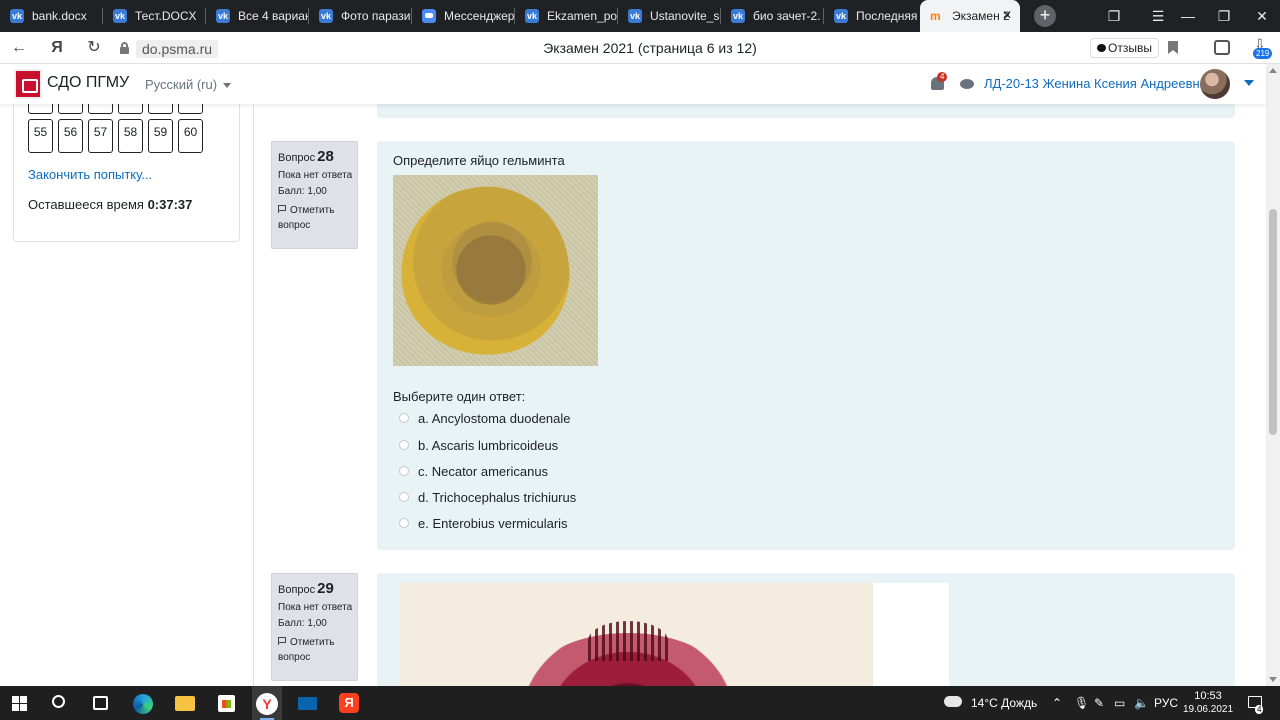  I want to click on answer-option-a: a. Ancylostoma duodenale, so click(485, 418).